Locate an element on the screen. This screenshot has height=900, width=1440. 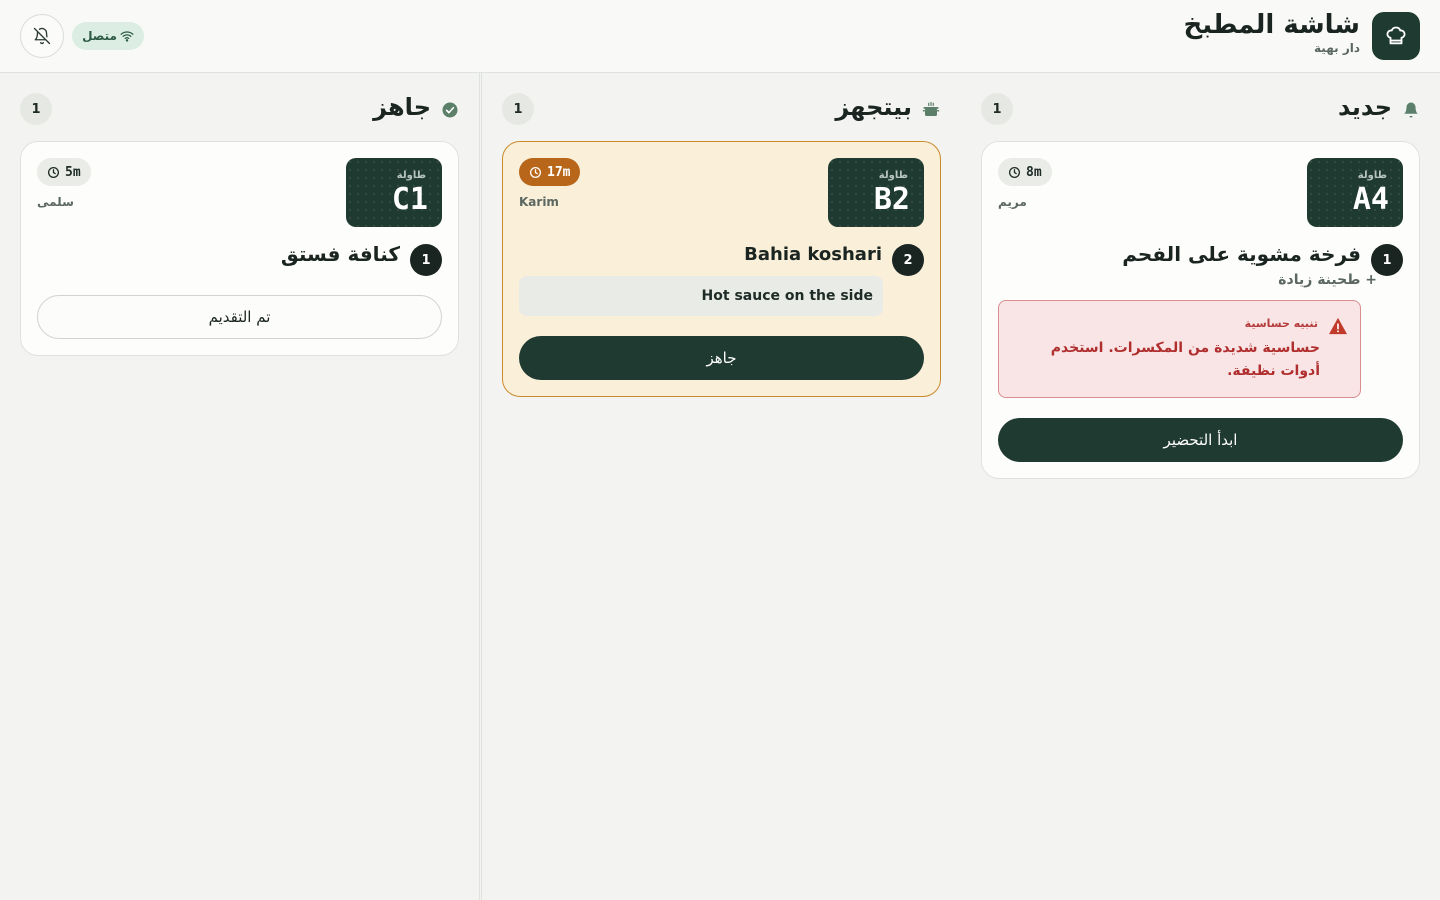
wifi-icon is located at coordinates (127, 36).